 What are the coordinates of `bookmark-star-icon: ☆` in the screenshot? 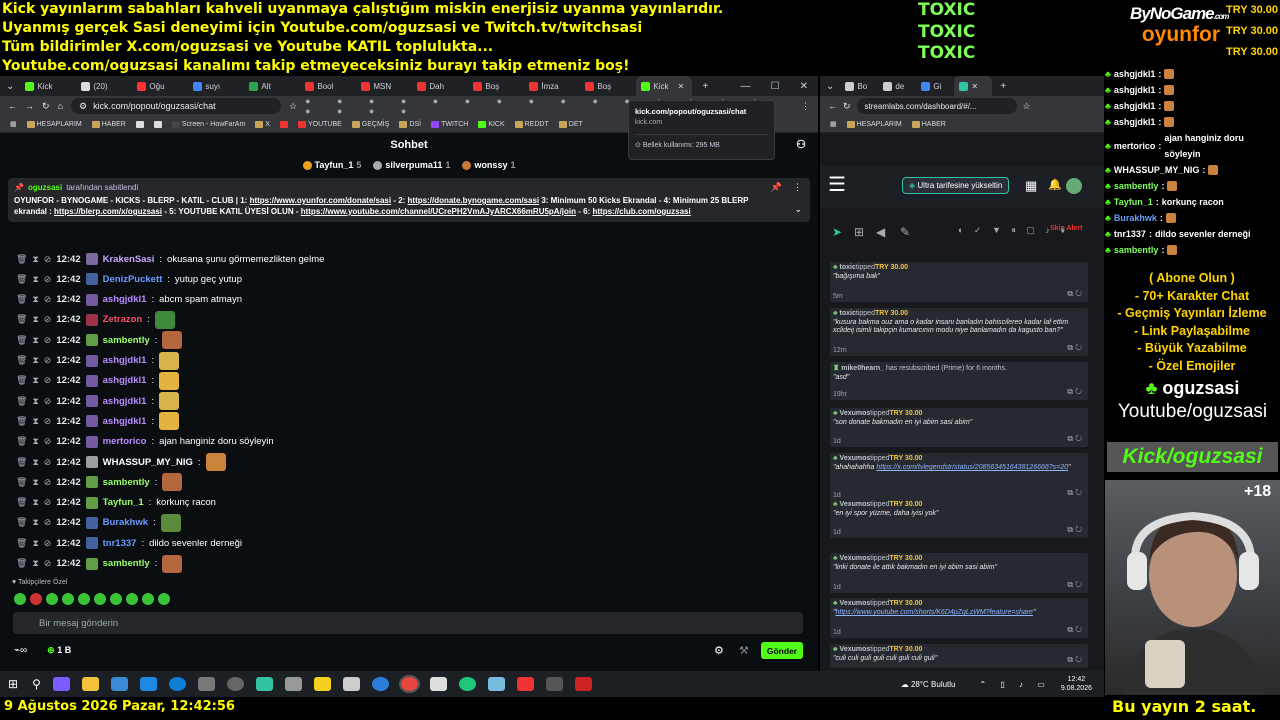 It's located at (1027, 106).